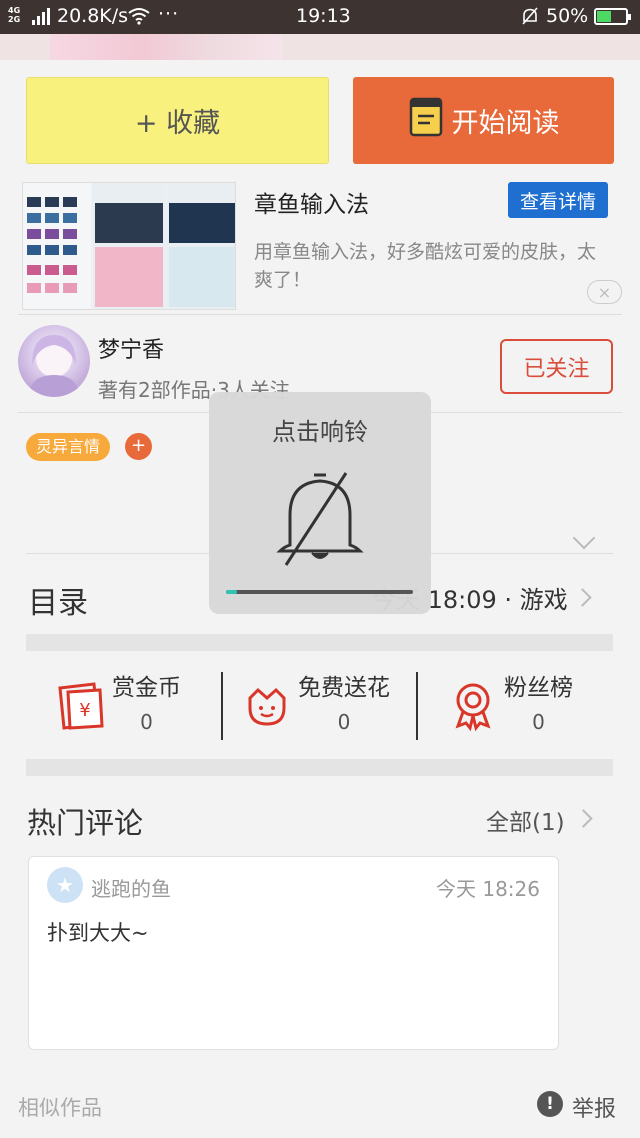 This screenshot has height=1138, width=640. What do you see at coordinates (567, 16) in the screenshot?
I see `battery-percent: 50%` at bounding box center [567, 16].